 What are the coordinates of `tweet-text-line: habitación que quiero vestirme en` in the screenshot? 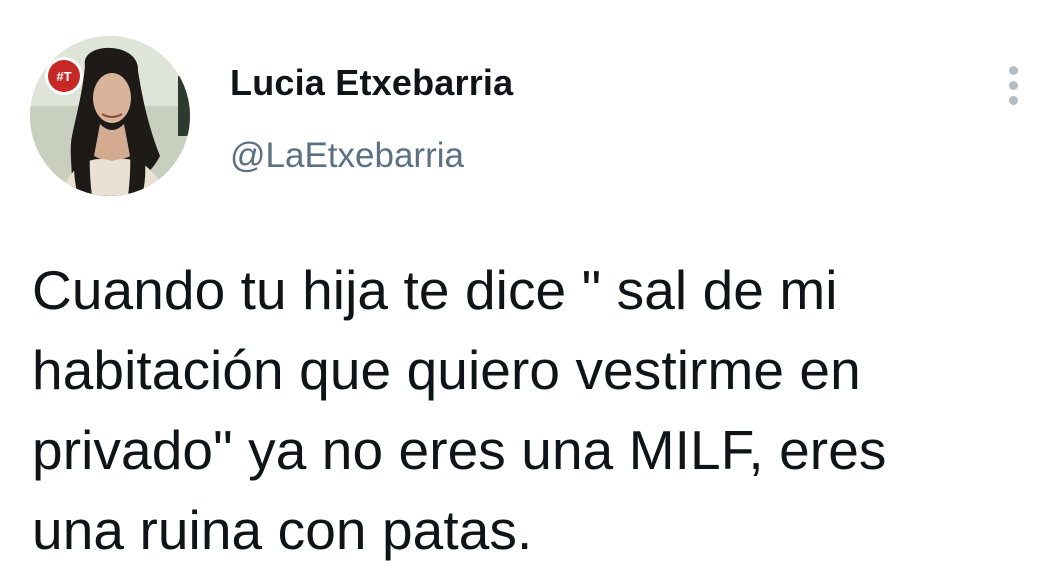 It's located at (446, 370).